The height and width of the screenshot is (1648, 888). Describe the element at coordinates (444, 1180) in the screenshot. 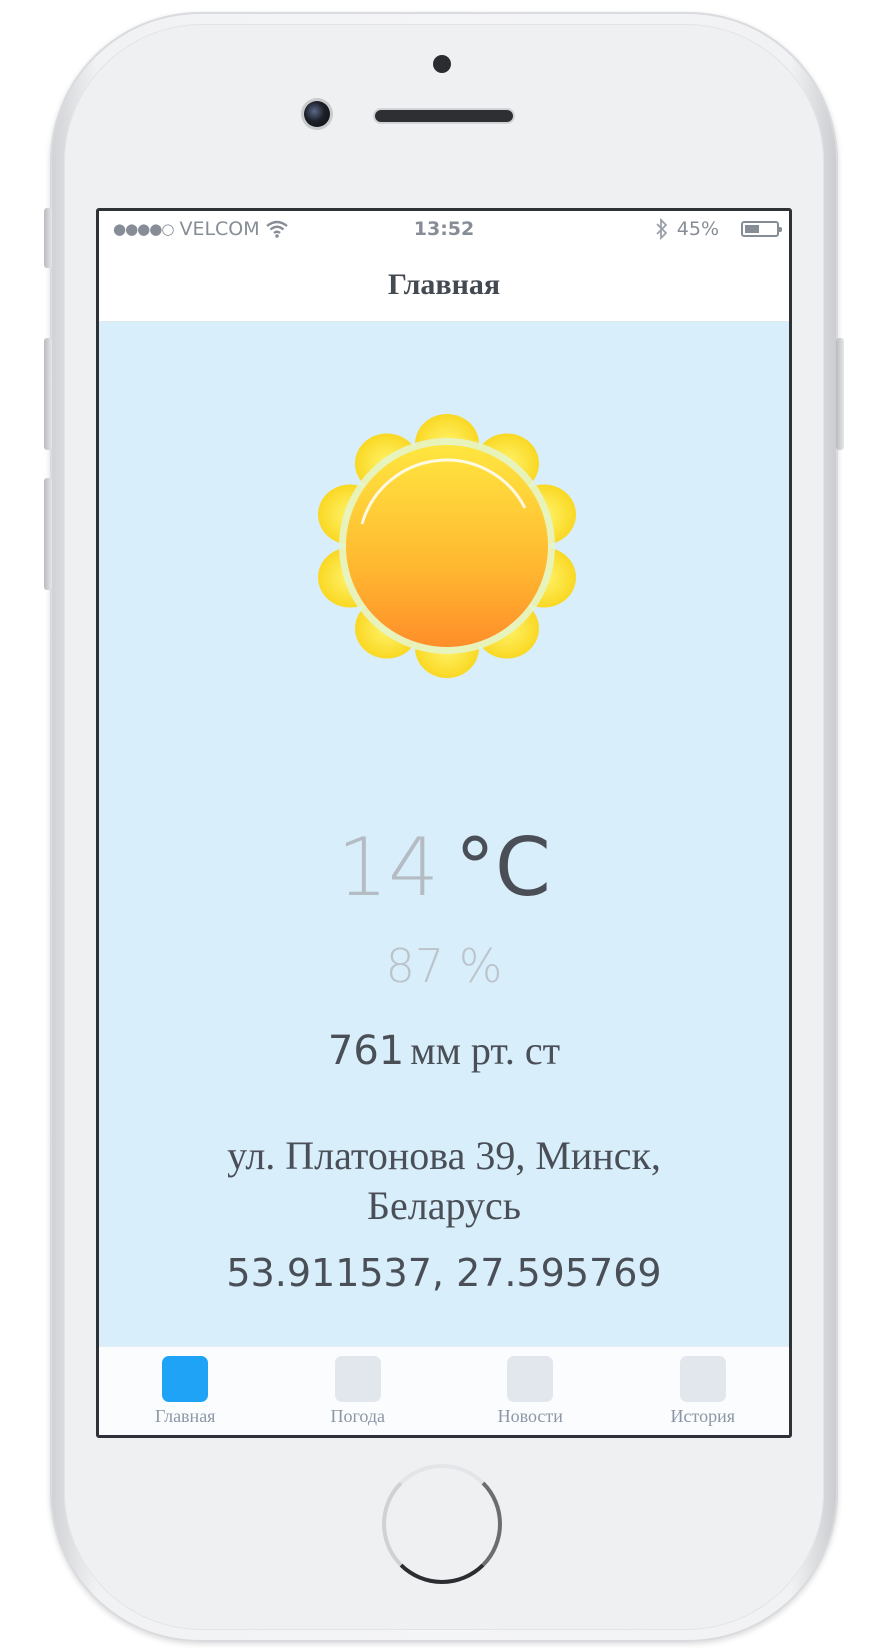

I see `location-address: ул. Платонова 39, Минск, Беларусь` at that location.